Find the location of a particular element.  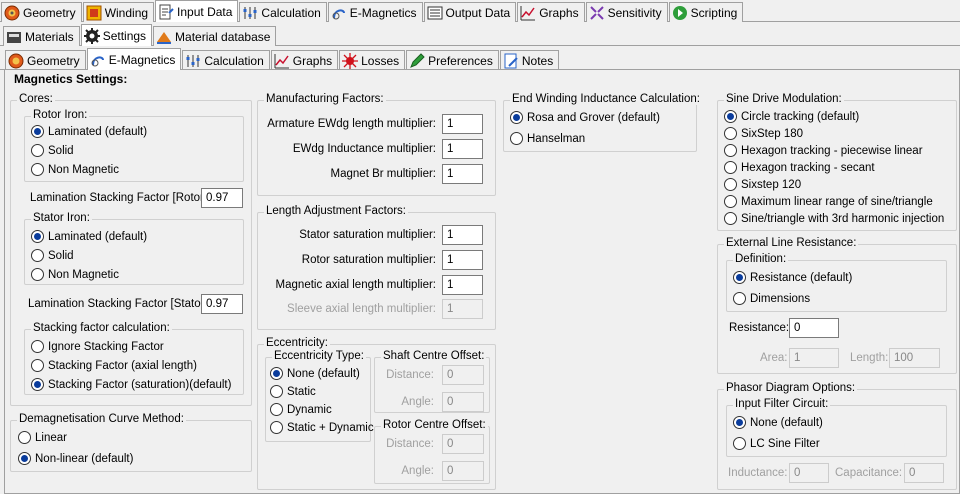

tab-calculation: Calculation is located at coordinates (283, 12).